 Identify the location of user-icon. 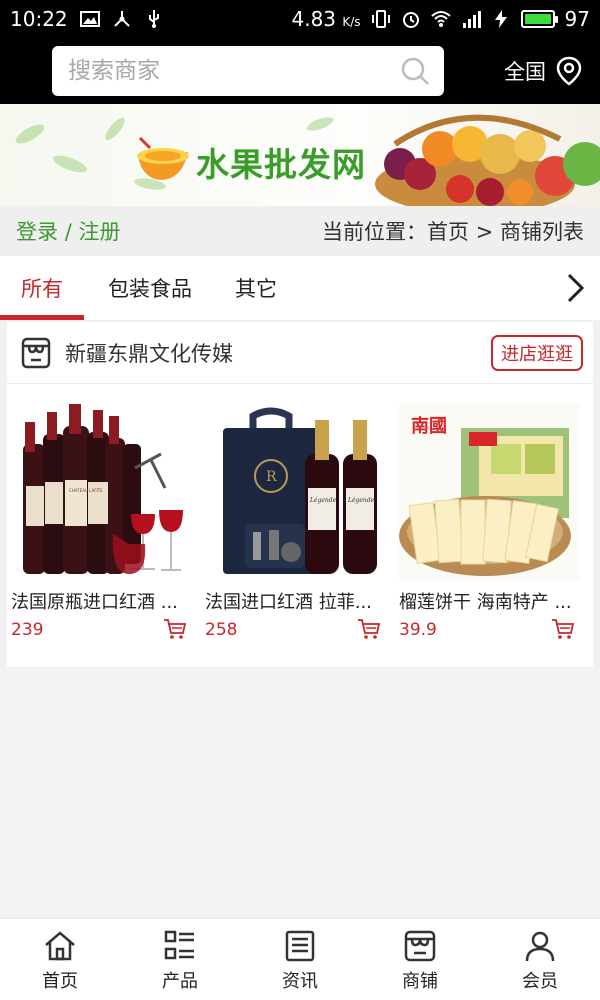
(540, 946).